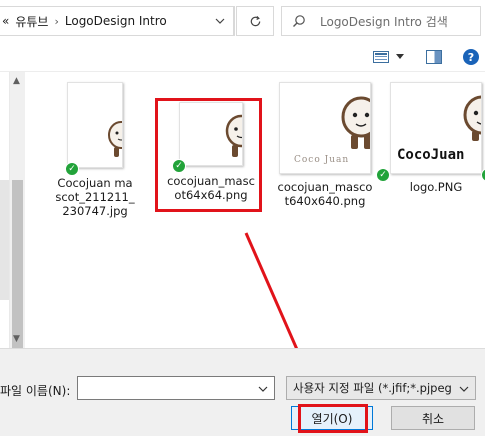 This screenshot has height=436, width=485. Describe the element at coordinates (35, 391) in the screenshot. I see `file-name-label: 파일 이름(N):` at that location.